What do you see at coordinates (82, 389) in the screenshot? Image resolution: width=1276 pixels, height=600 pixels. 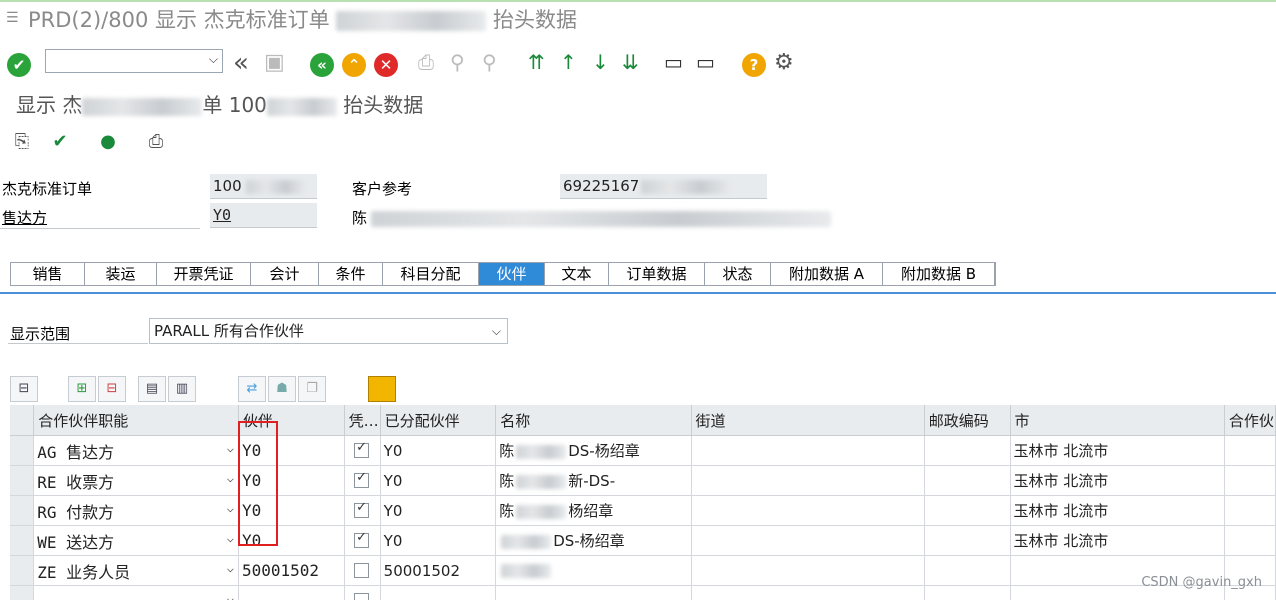 I see `insert-row-icon: ⊞` at bounding box center [82, 389].